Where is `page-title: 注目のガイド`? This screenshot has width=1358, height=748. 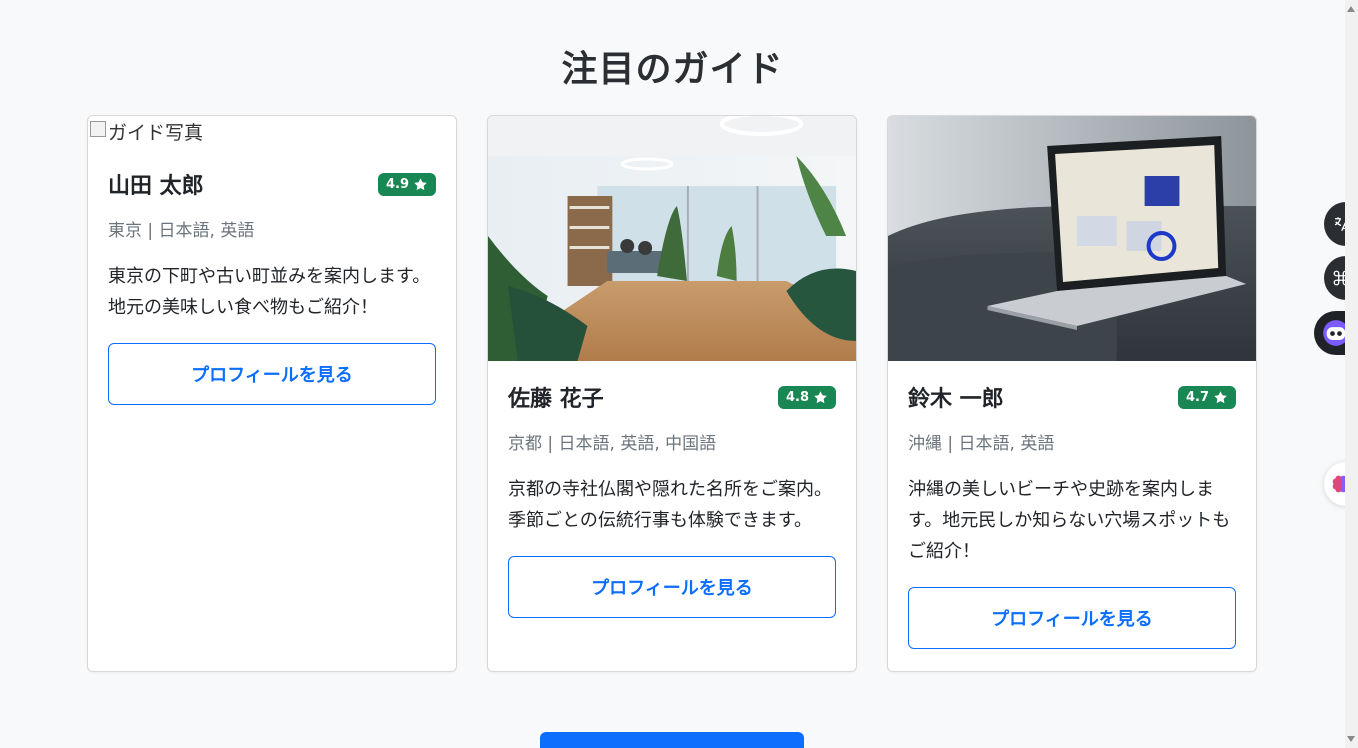
page-title: 注目のガイド is located at coordinates (672, 69).